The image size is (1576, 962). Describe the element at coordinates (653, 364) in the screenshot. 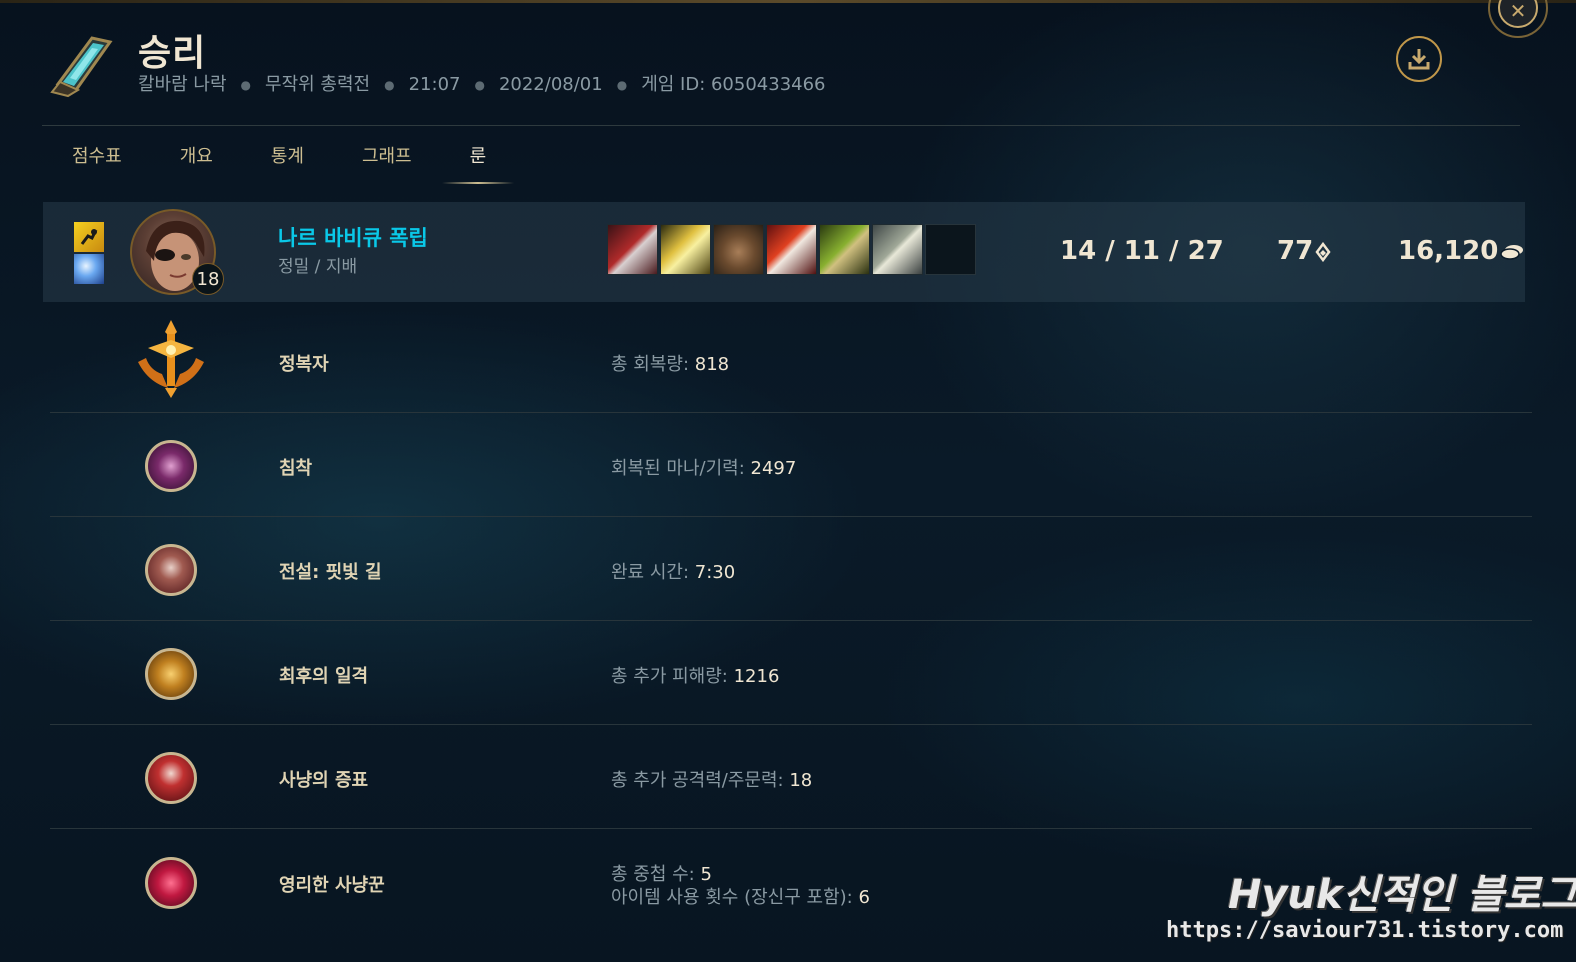

I see `stat-label: 총 회복량:` at that location.